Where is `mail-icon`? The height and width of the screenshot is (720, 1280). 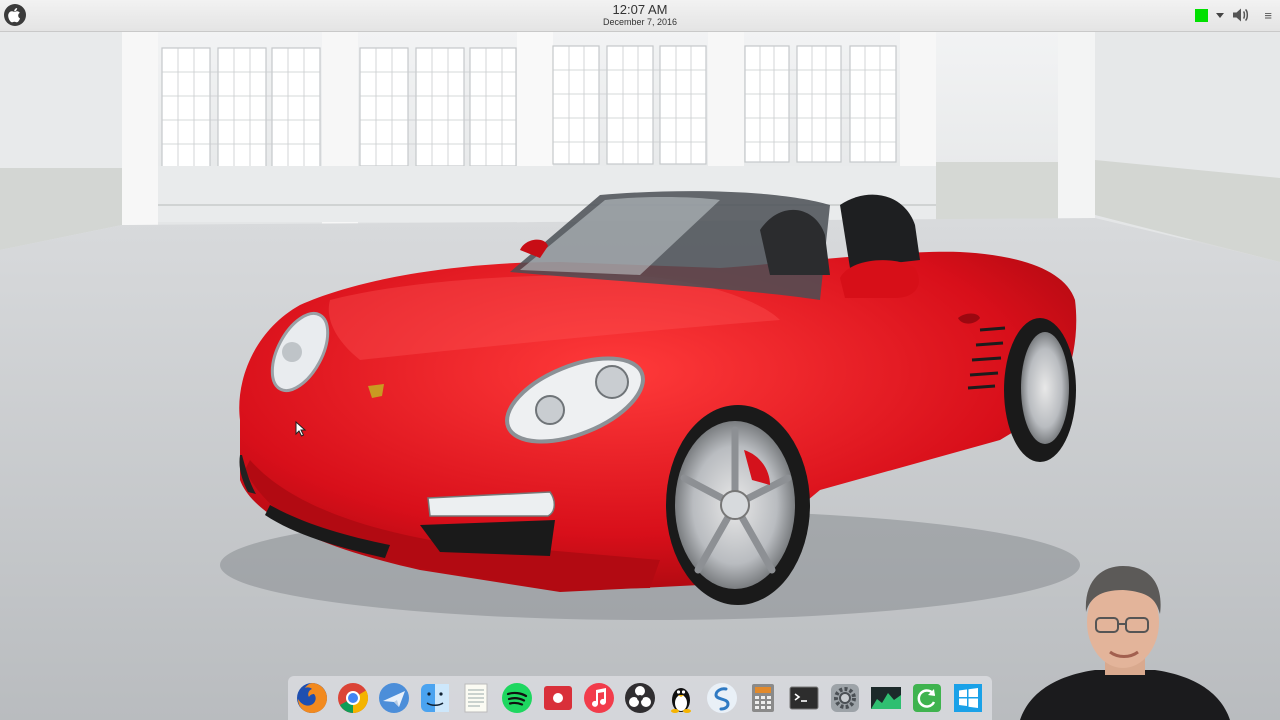 mail-icon is located at coordinates (394, 698).